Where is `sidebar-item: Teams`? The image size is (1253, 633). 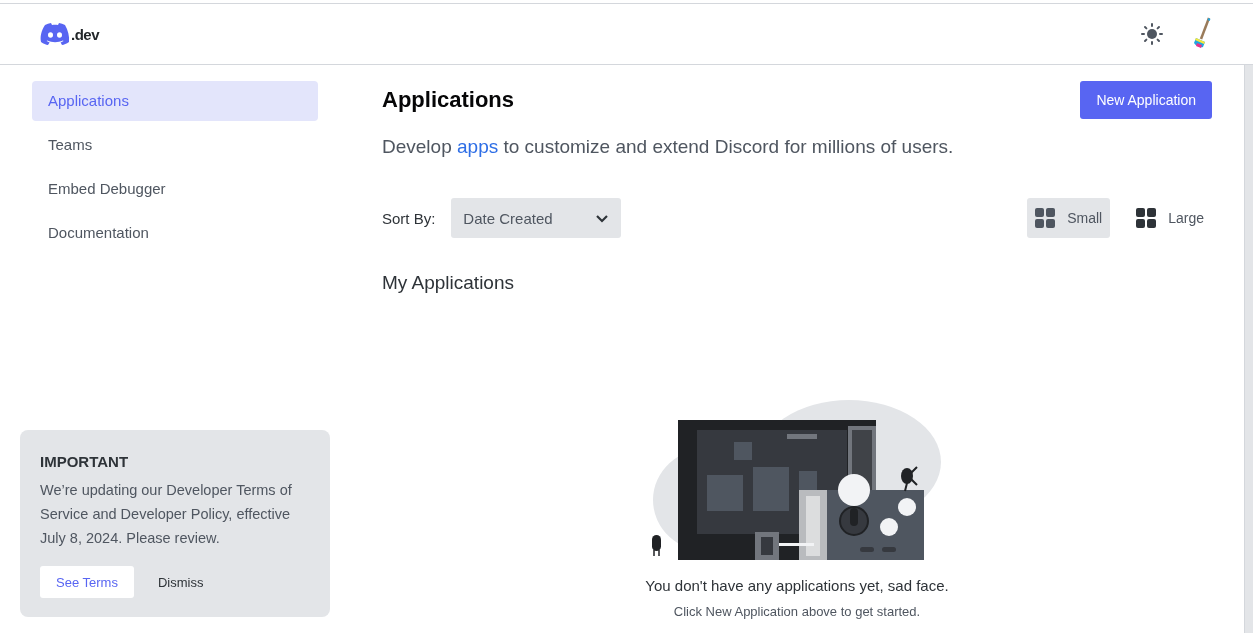 sidebar-item: Teams is located at coordinates (175, 145).